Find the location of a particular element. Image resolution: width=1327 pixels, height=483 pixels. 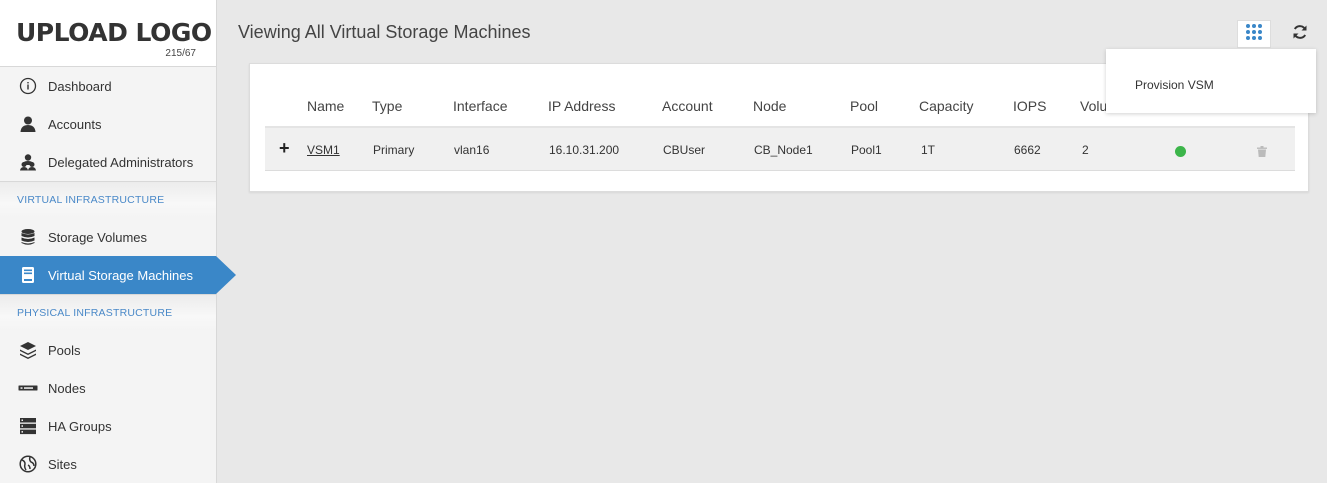

refresh-icon is located at coordinates (1300, 34).